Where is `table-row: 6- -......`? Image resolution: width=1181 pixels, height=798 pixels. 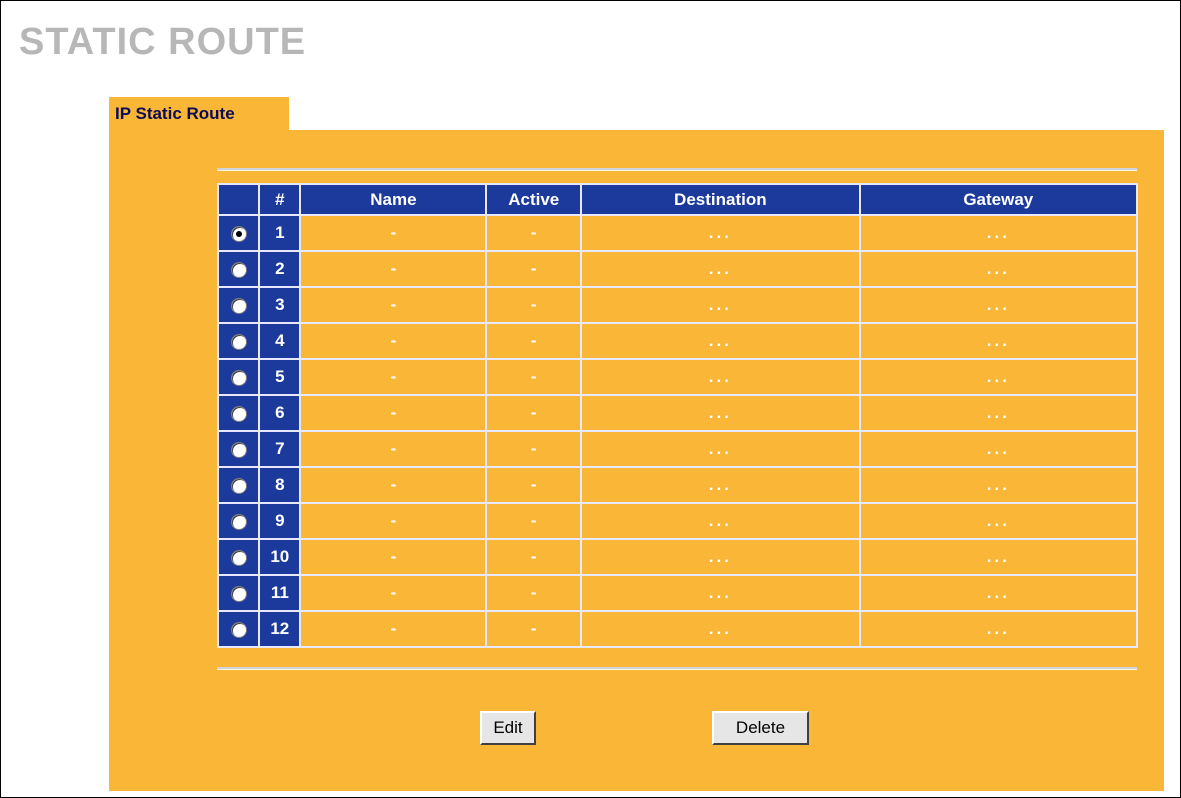 table-row: 6- -...... is located at coordinates (678, 414).